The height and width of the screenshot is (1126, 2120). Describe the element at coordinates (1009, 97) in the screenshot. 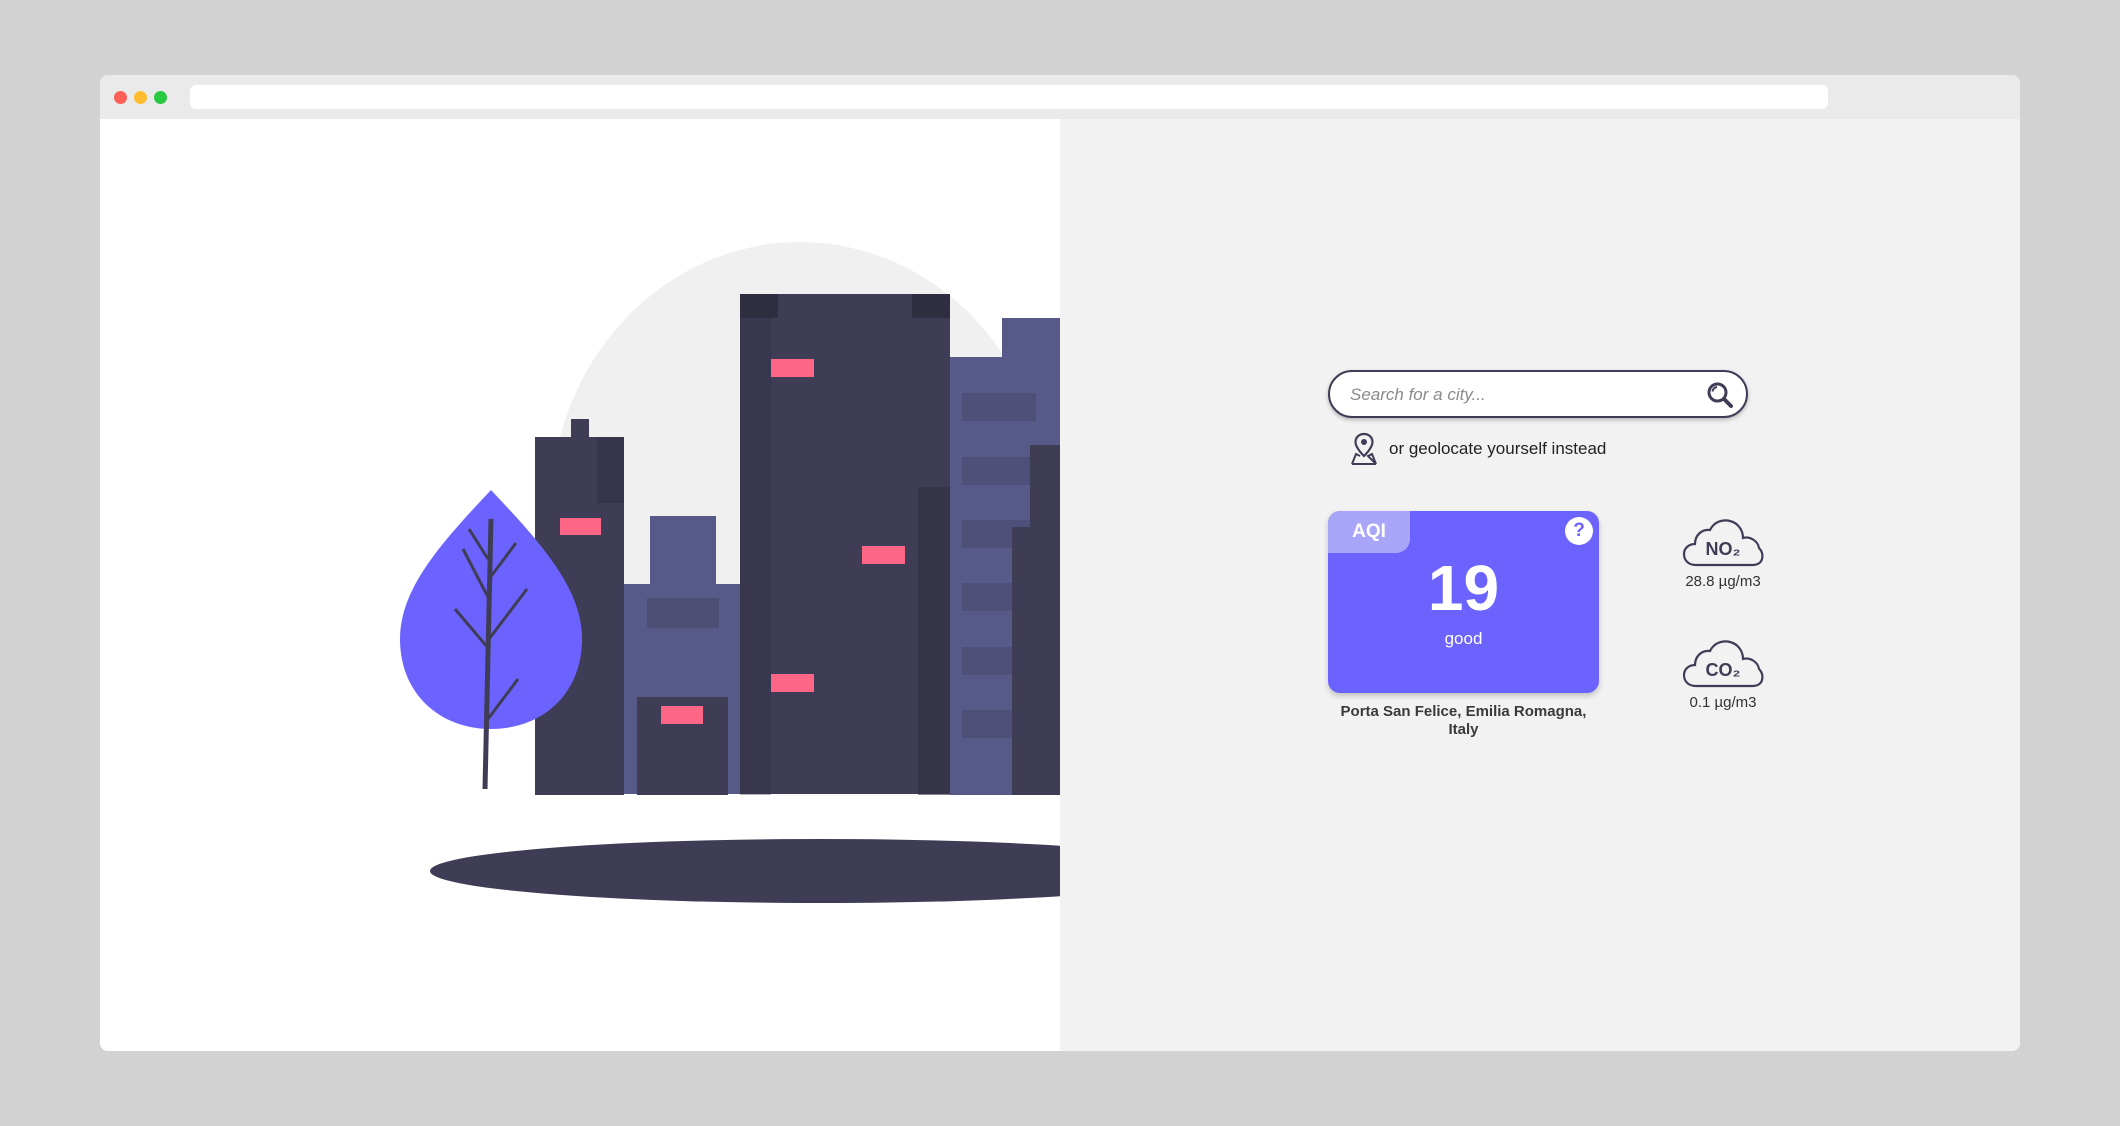

I see `address-bar` at that location.